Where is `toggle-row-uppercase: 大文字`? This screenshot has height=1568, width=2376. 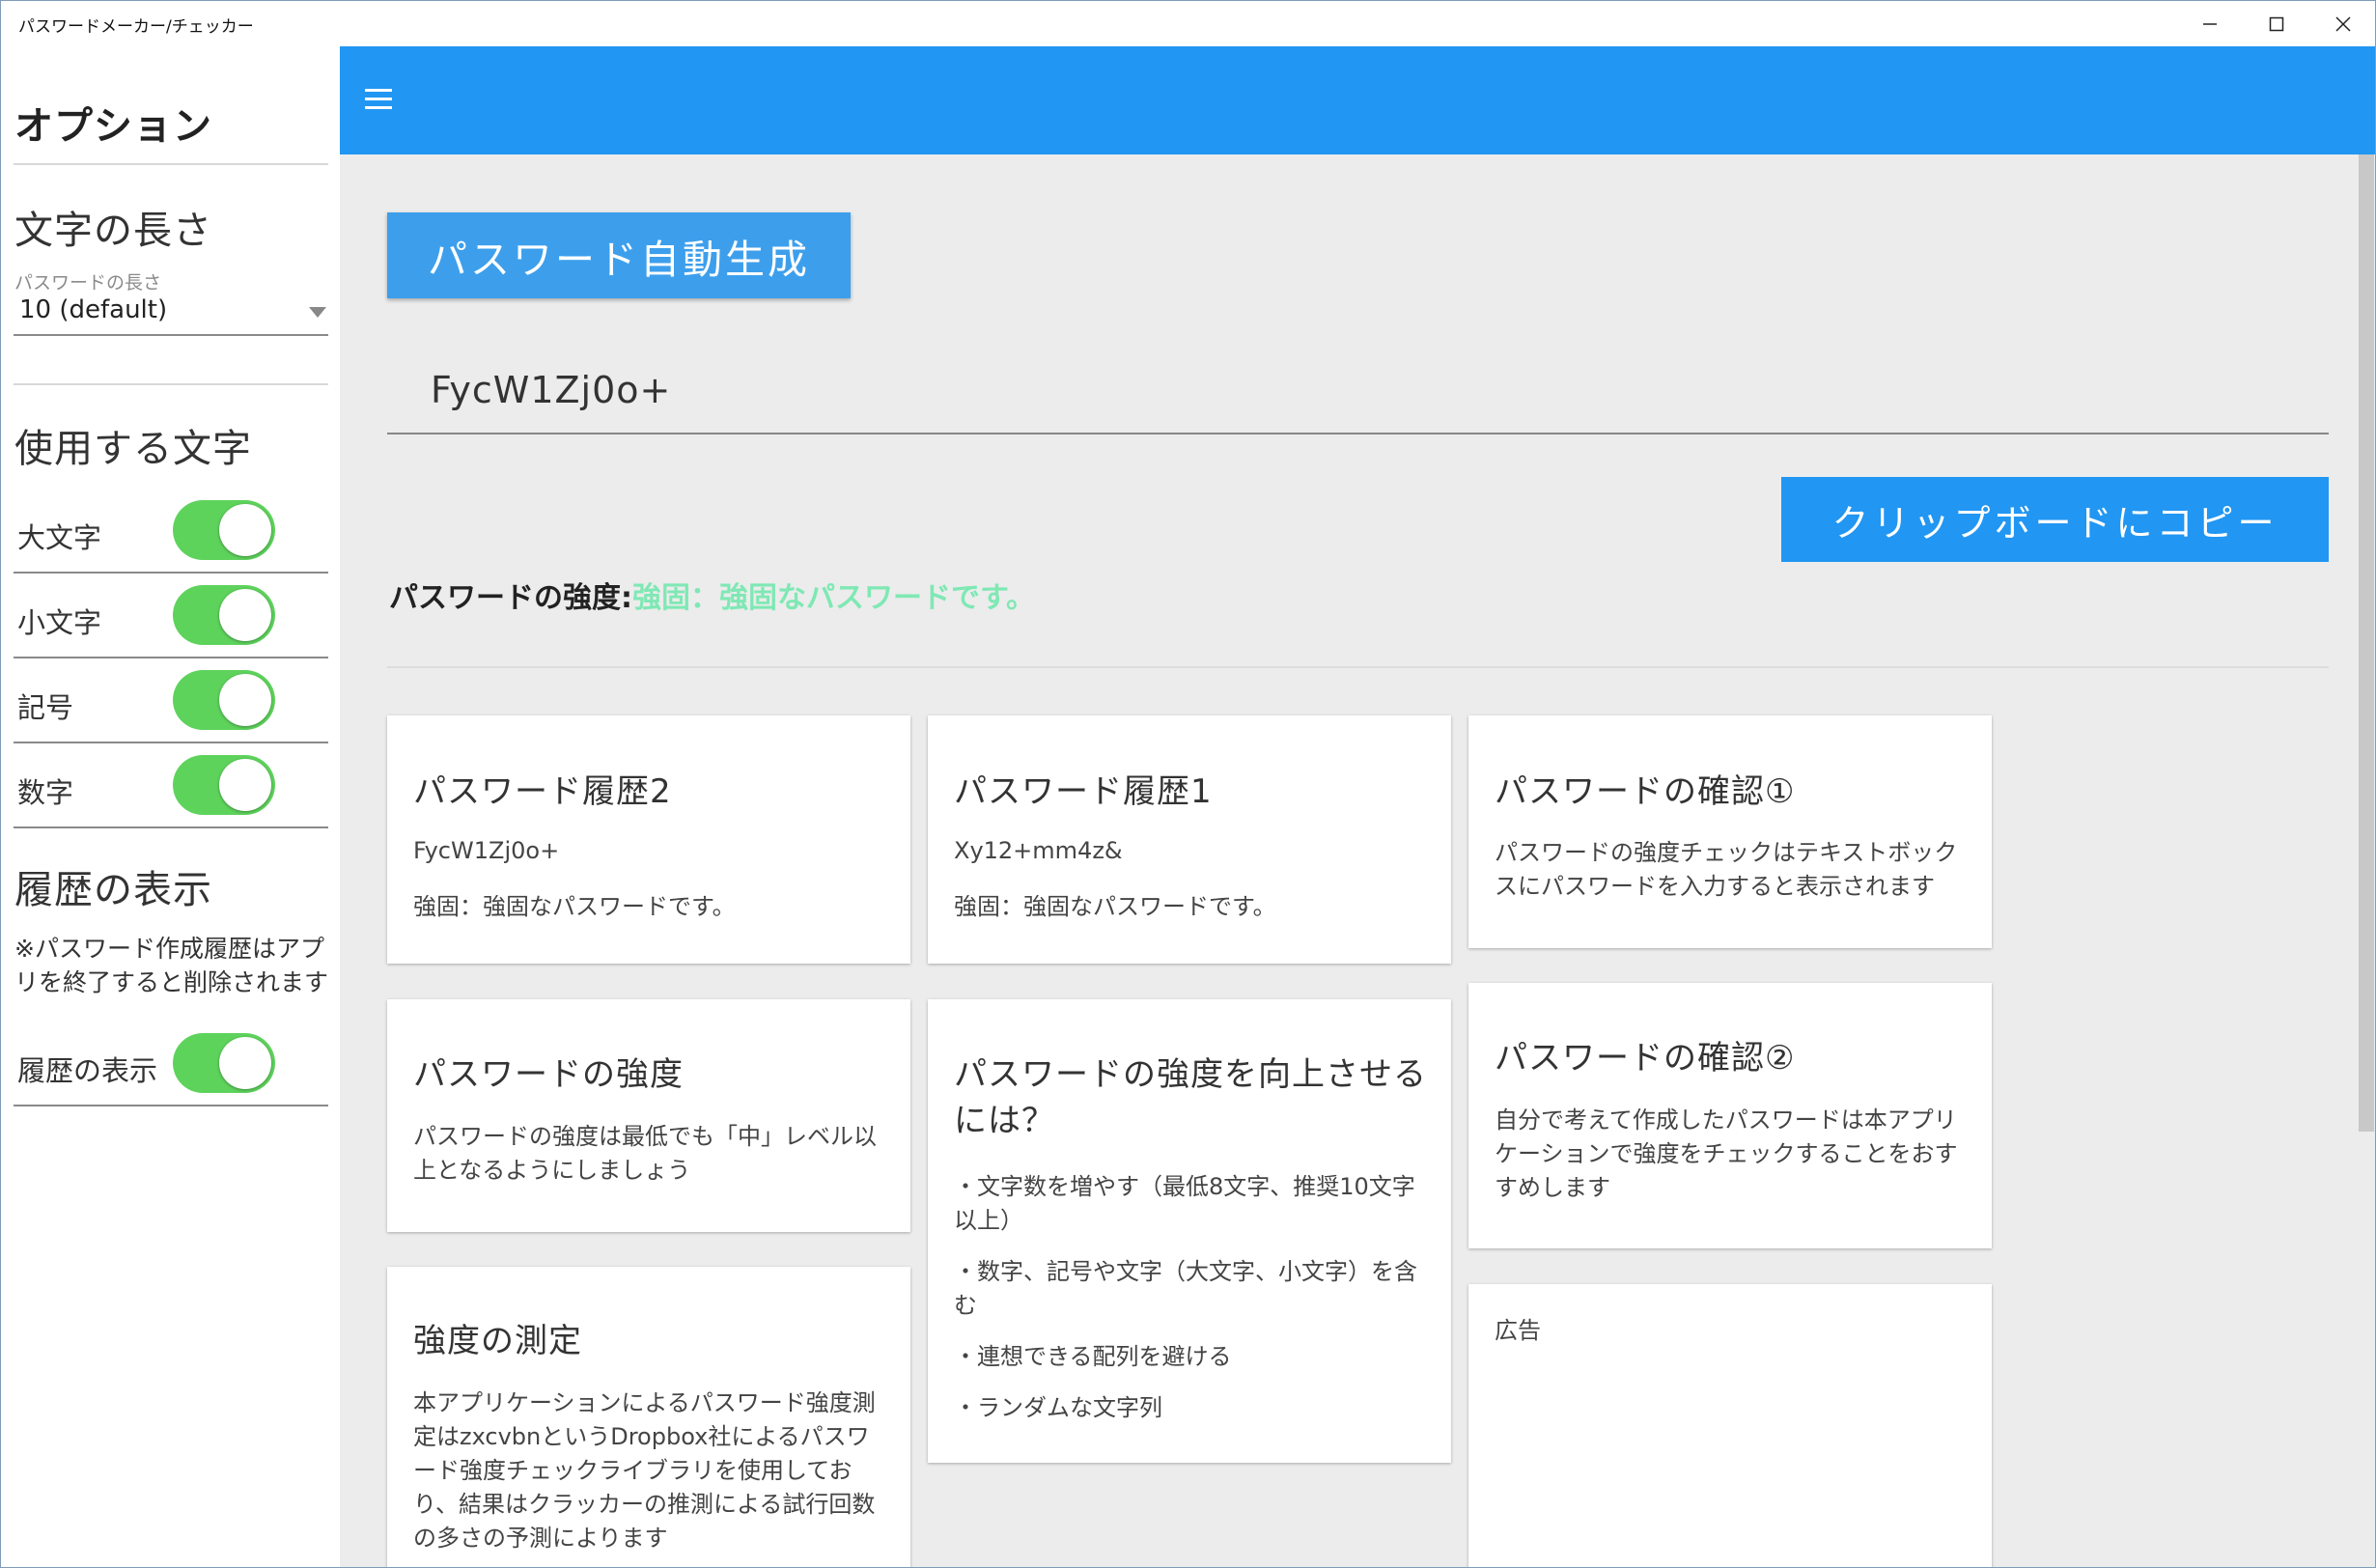 toggle-row-uppercase: 大文字 is located at coordinates (171, 532).